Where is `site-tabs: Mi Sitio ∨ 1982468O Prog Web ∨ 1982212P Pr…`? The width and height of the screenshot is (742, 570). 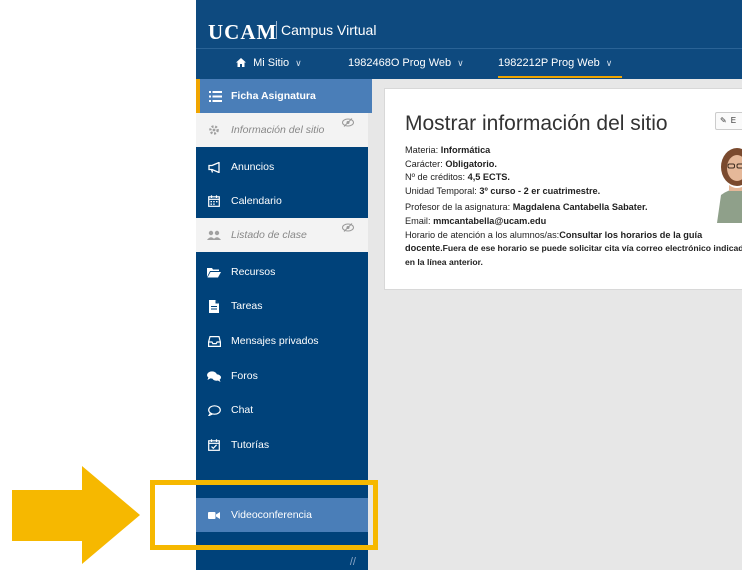 site-tabs: Mi Sitio ∨ 1982468O Prog Web ∨ 1982212P Pr… is located at coordinates (469, 63).